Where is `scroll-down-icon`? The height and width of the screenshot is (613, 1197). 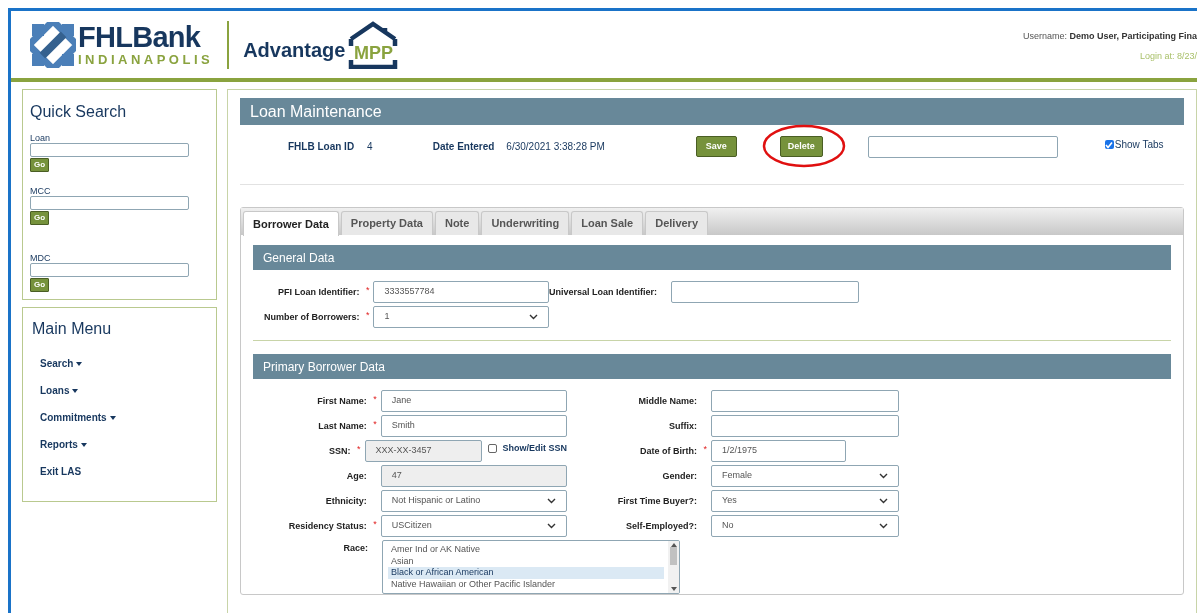 scroll-down-icon is located at coordinates (673, 589).